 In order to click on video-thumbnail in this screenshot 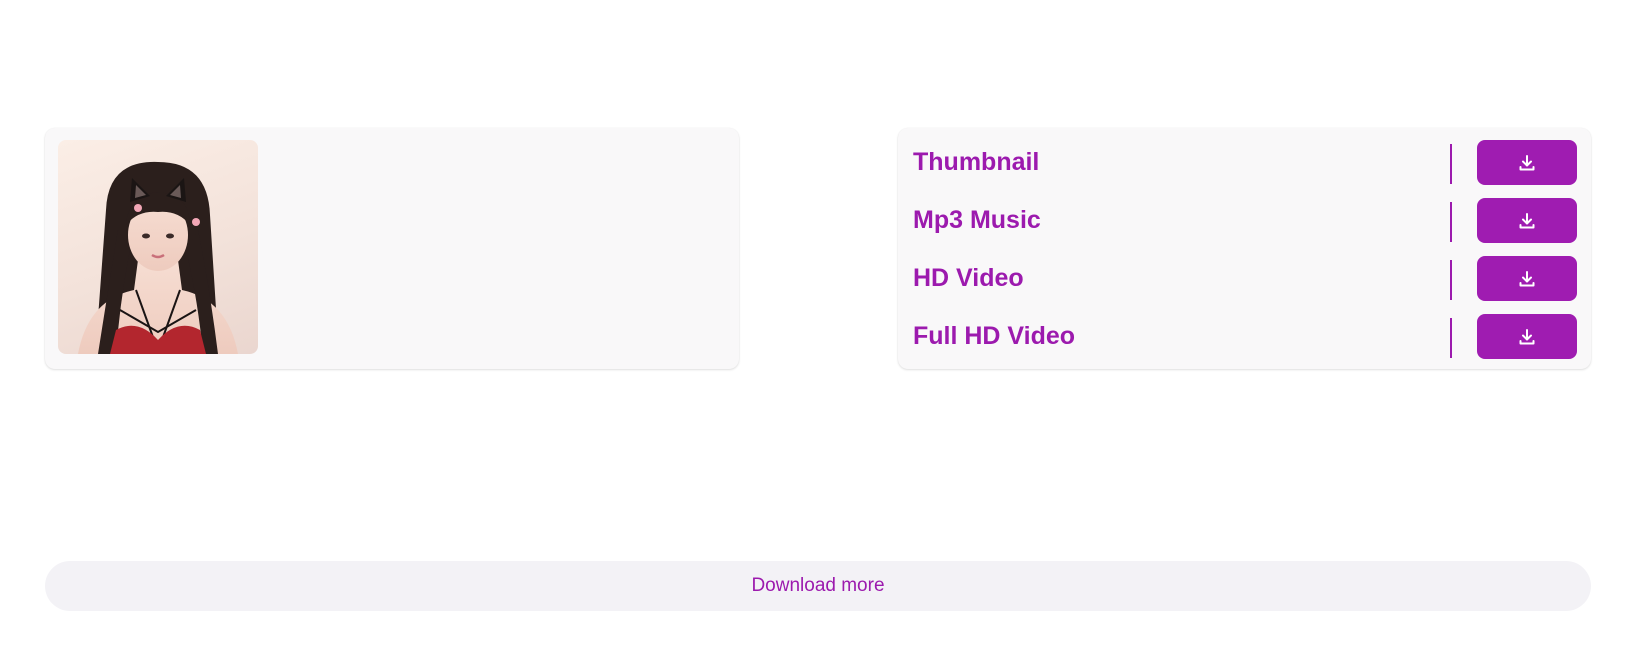, I will do `click(158, 247)`.